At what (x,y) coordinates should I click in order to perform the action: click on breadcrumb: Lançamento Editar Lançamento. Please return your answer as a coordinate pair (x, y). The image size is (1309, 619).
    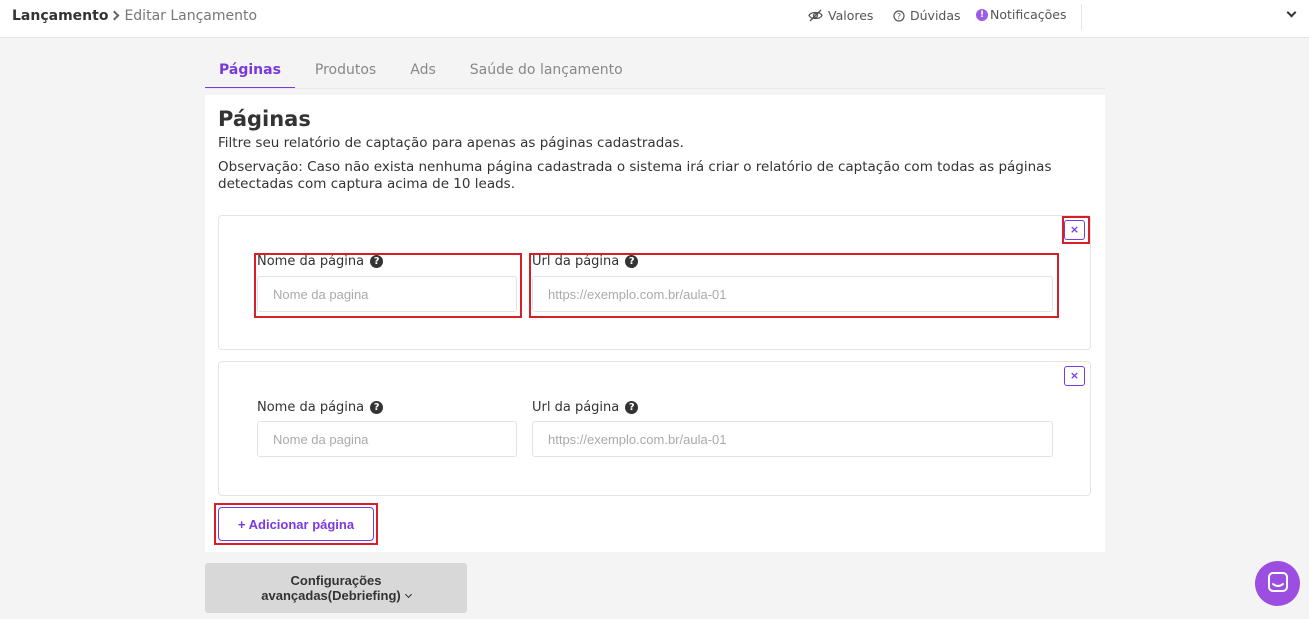
    Looking at the image, I should click on (134, 16).